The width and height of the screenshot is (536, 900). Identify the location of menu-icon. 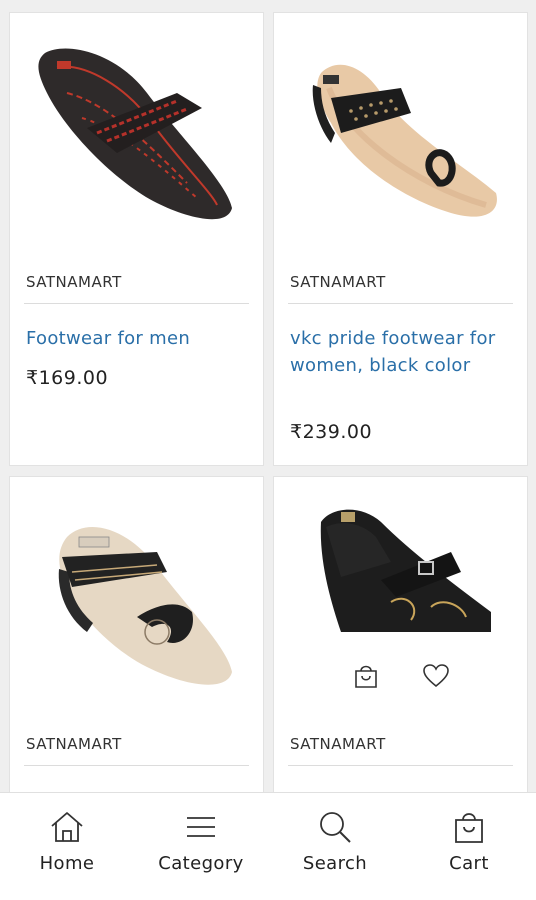
(201, 827).